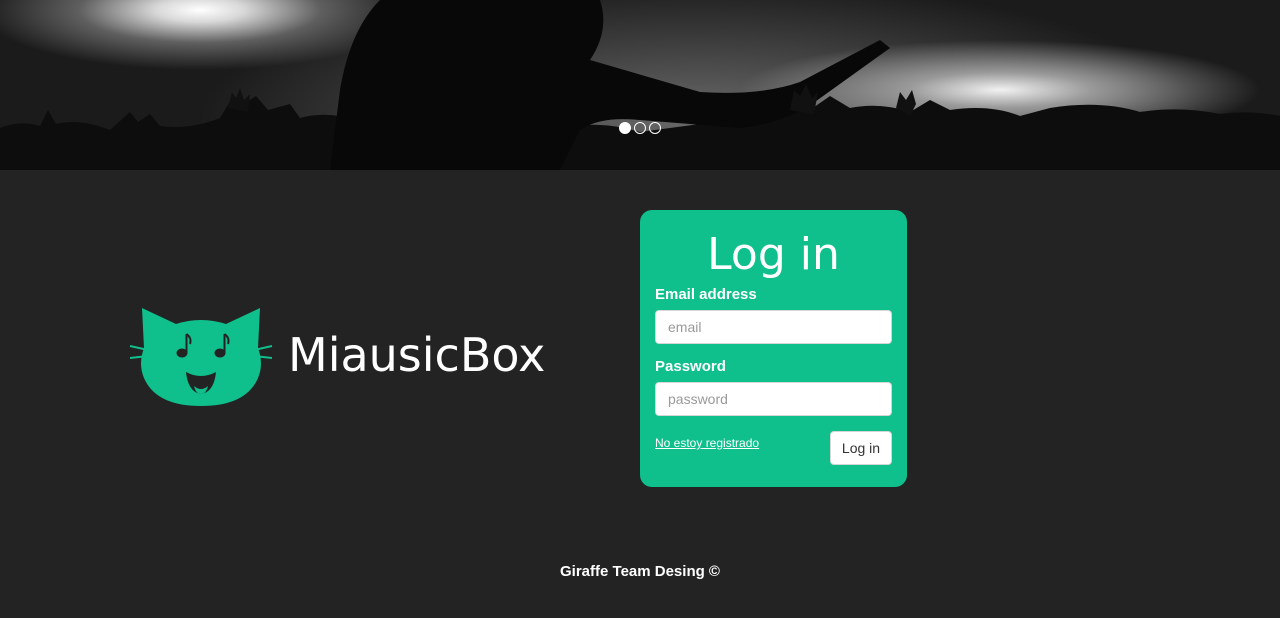 This screenshot has width=1280, height=618. I want to click on login-title: Log in, so click(773, 254).